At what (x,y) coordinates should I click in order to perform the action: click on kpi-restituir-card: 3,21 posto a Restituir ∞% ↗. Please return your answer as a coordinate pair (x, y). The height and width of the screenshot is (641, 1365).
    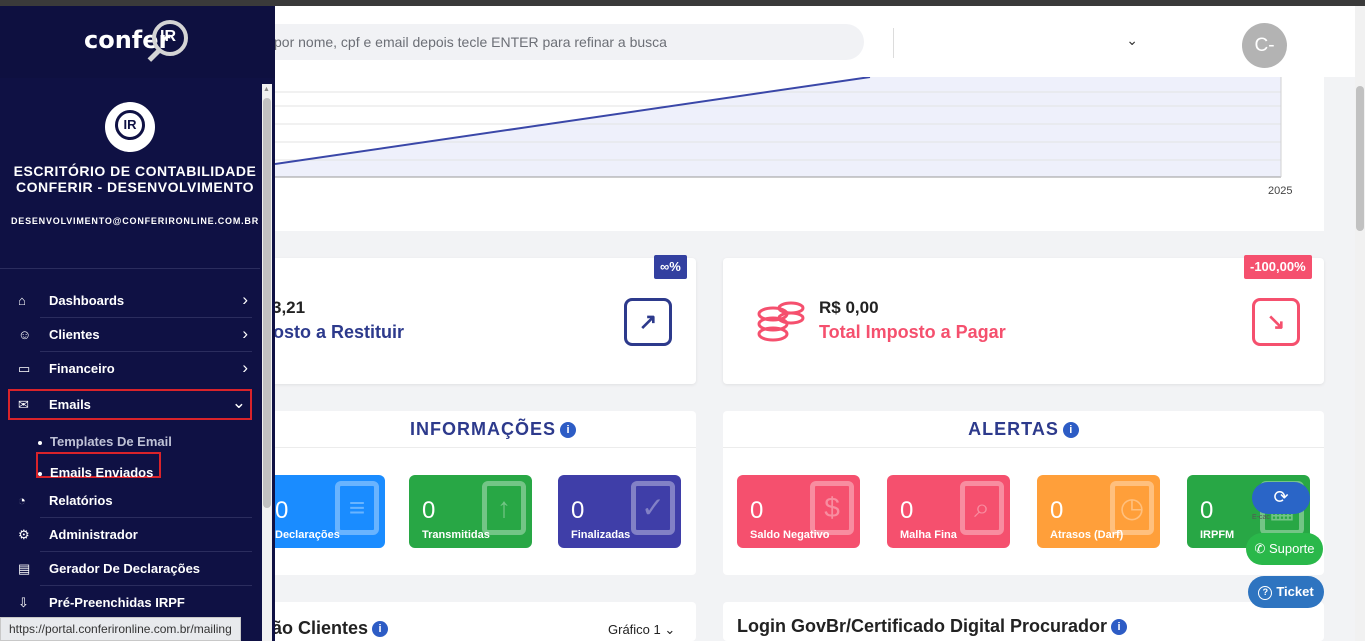
    Looking at the image, I should click on (473, 319).